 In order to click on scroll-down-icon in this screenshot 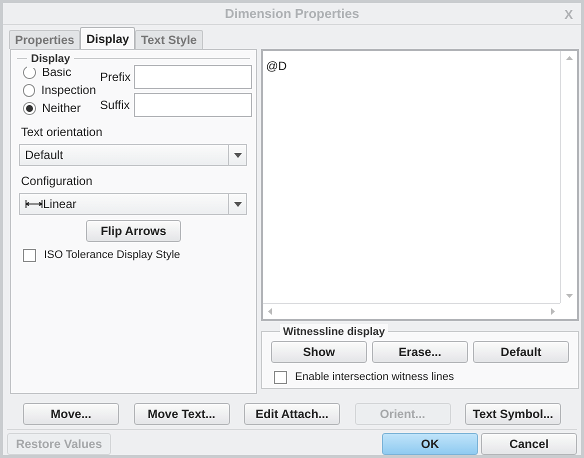, I will do `click(569, 296)`.